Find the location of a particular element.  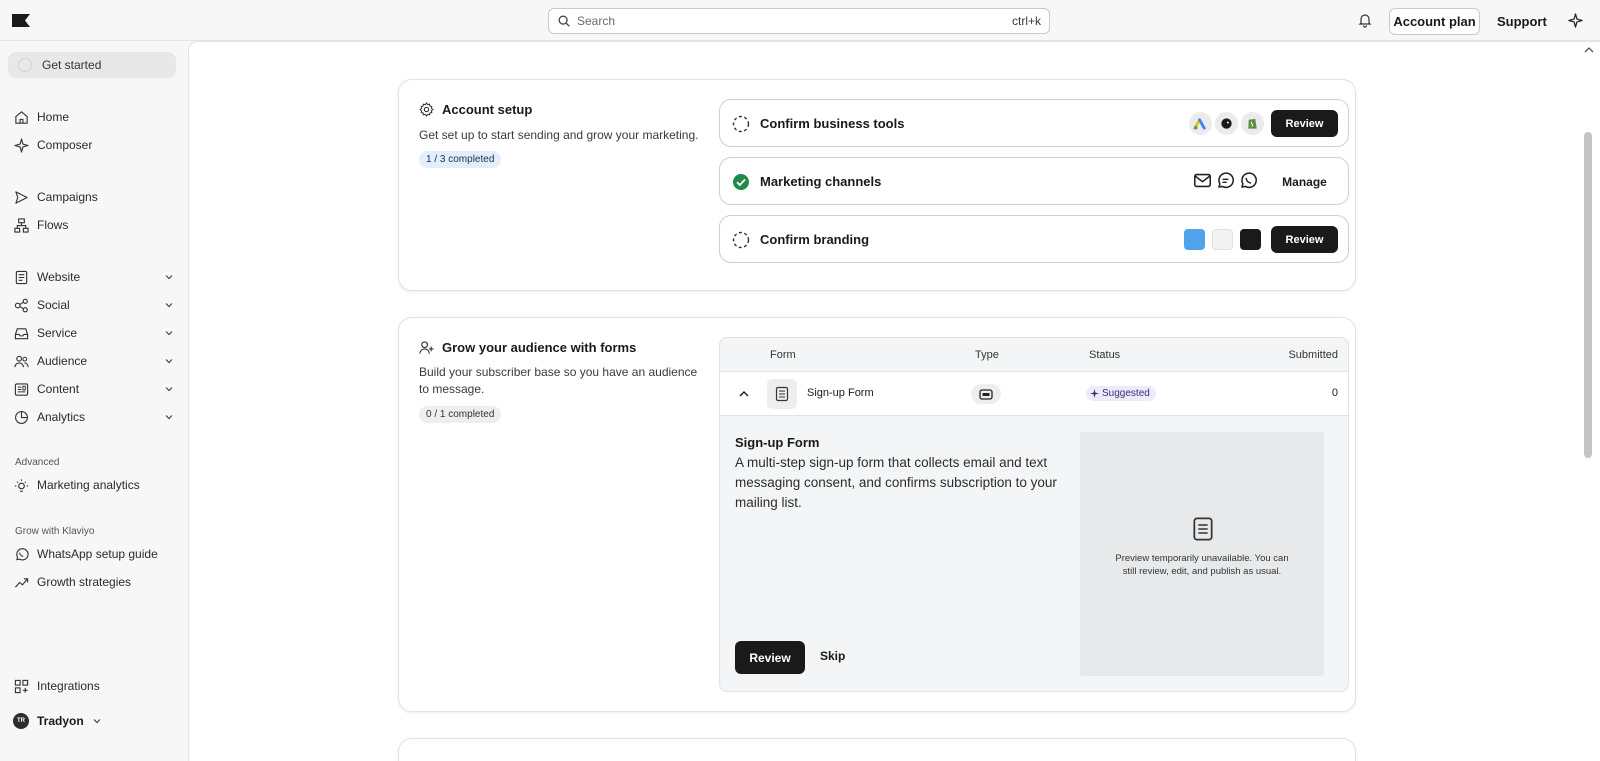

get-started-label: Get started is located at coordinates (72, 65).